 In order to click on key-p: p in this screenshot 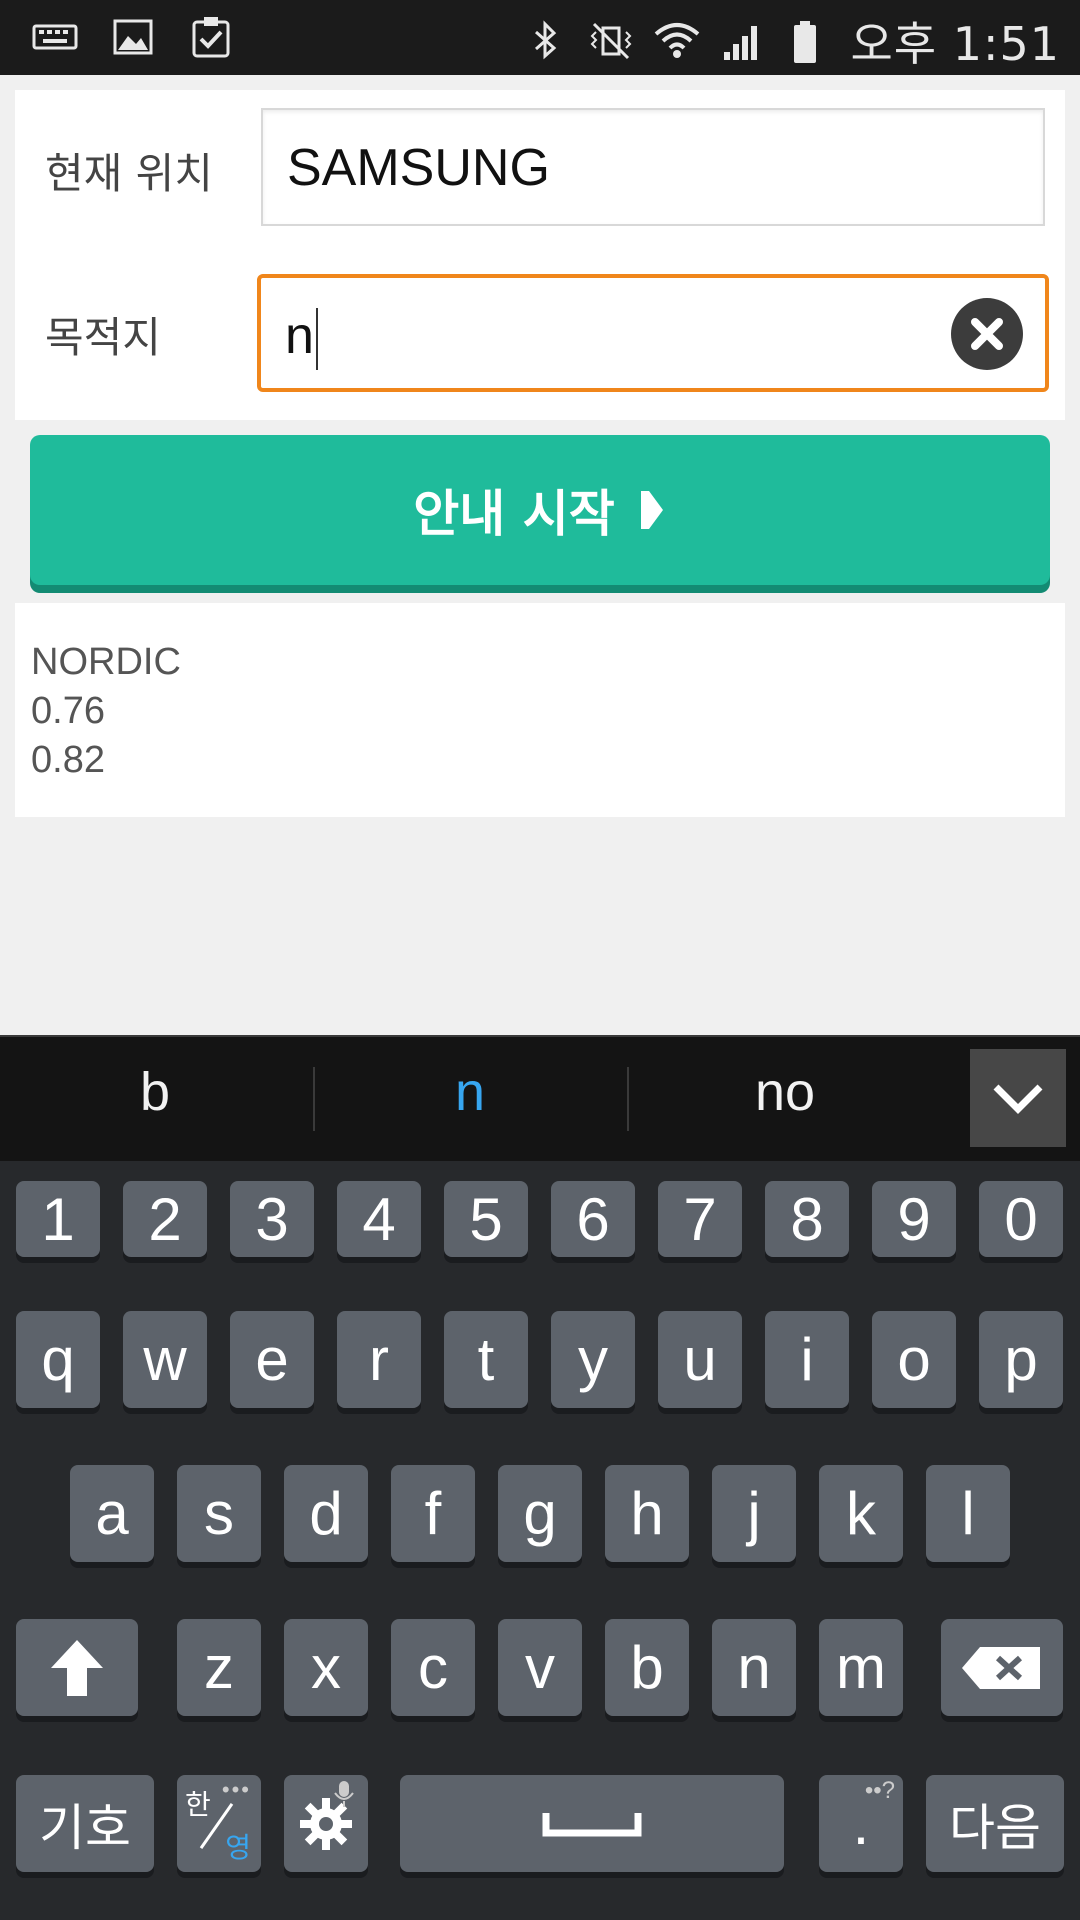, I will do `click(1021, 1359)`.